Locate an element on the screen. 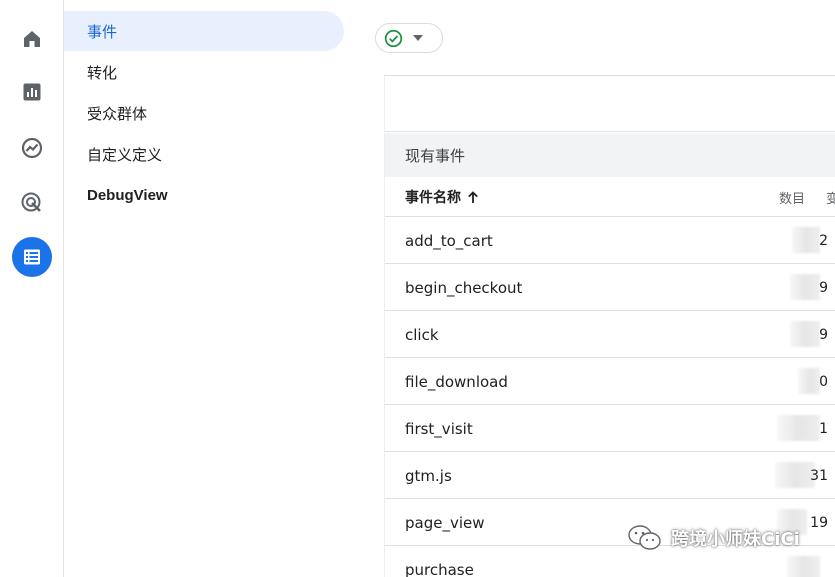  table-row: gtm.js 31 is located at coordinates (610, 475).